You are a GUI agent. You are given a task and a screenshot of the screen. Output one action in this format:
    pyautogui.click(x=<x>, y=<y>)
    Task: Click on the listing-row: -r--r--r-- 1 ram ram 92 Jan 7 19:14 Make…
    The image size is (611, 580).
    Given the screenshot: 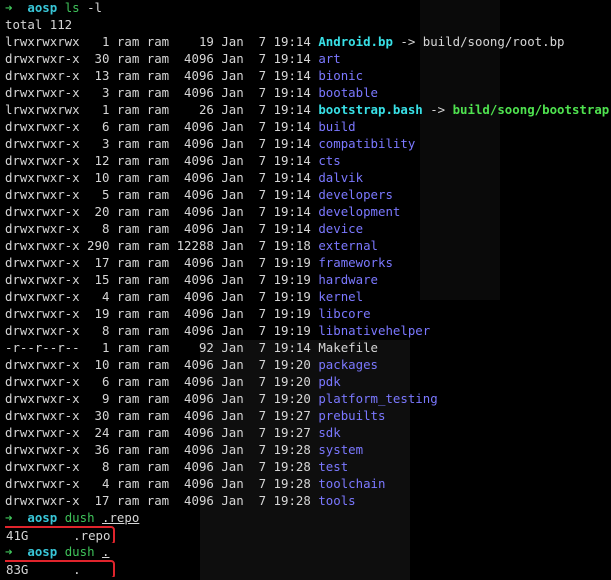 What is the action you would take?
    pyautogui.click(x=308, y=347)
    